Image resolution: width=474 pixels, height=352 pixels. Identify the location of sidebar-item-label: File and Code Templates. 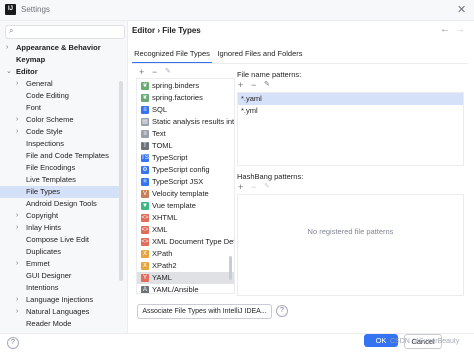
(67, 155).